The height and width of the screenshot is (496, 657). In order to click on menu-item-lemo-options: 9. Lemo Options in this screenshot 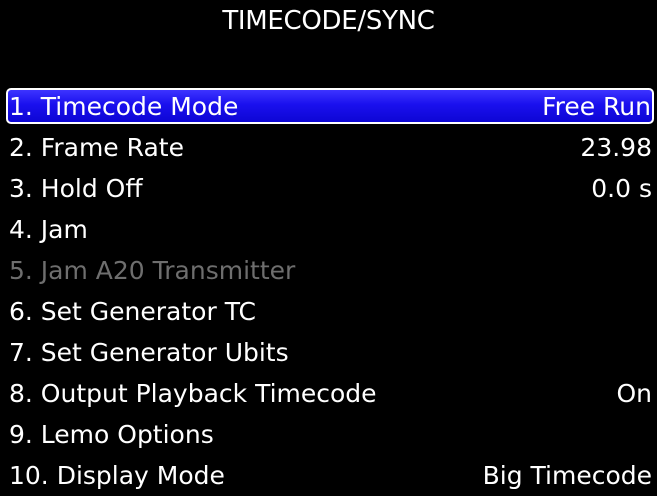, I will do `click(330, 434)`.